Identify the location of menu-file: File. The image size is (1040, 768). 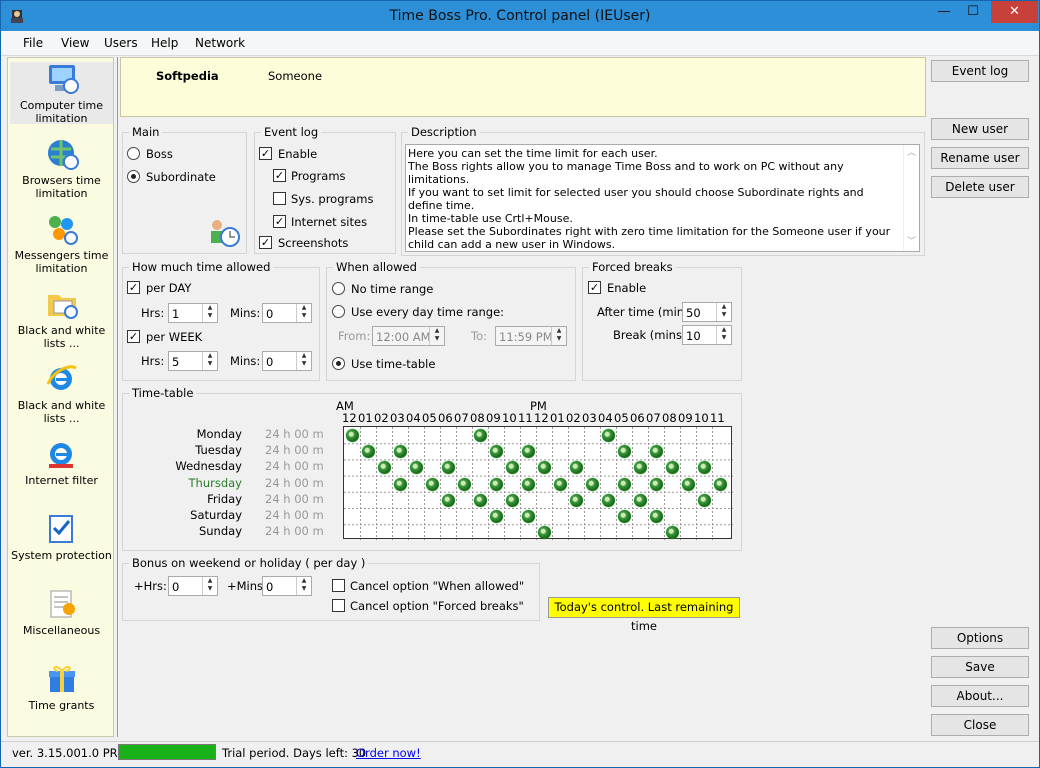
(33, 43).